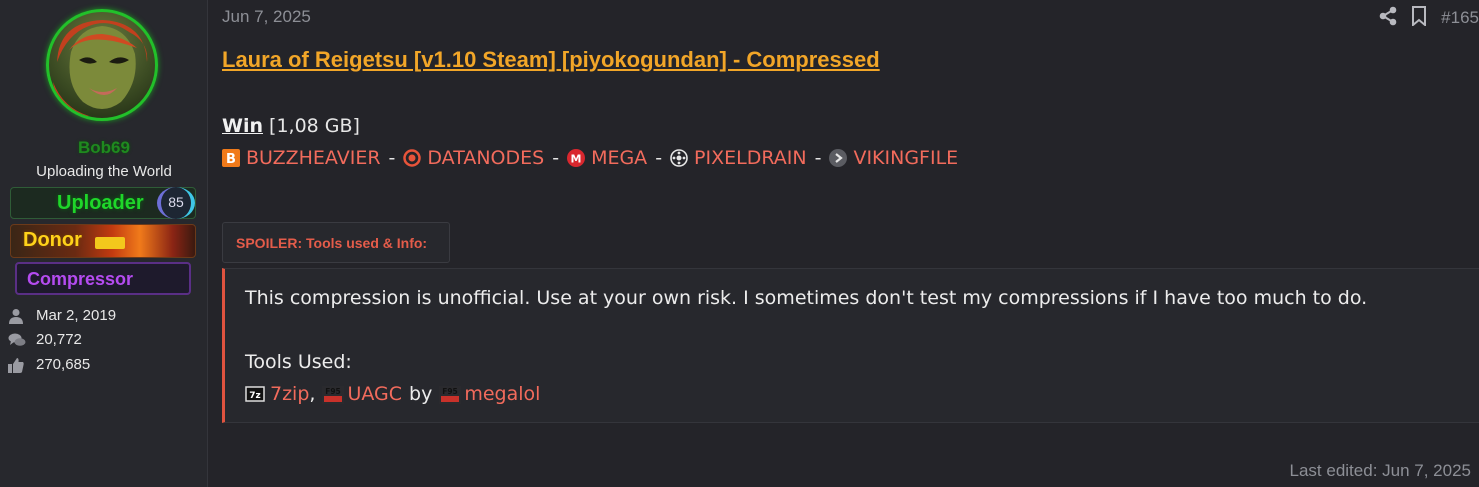  Describe the element at coordinates (52, 240) in the screenshot. I see `donor-label: Donor` at that location.